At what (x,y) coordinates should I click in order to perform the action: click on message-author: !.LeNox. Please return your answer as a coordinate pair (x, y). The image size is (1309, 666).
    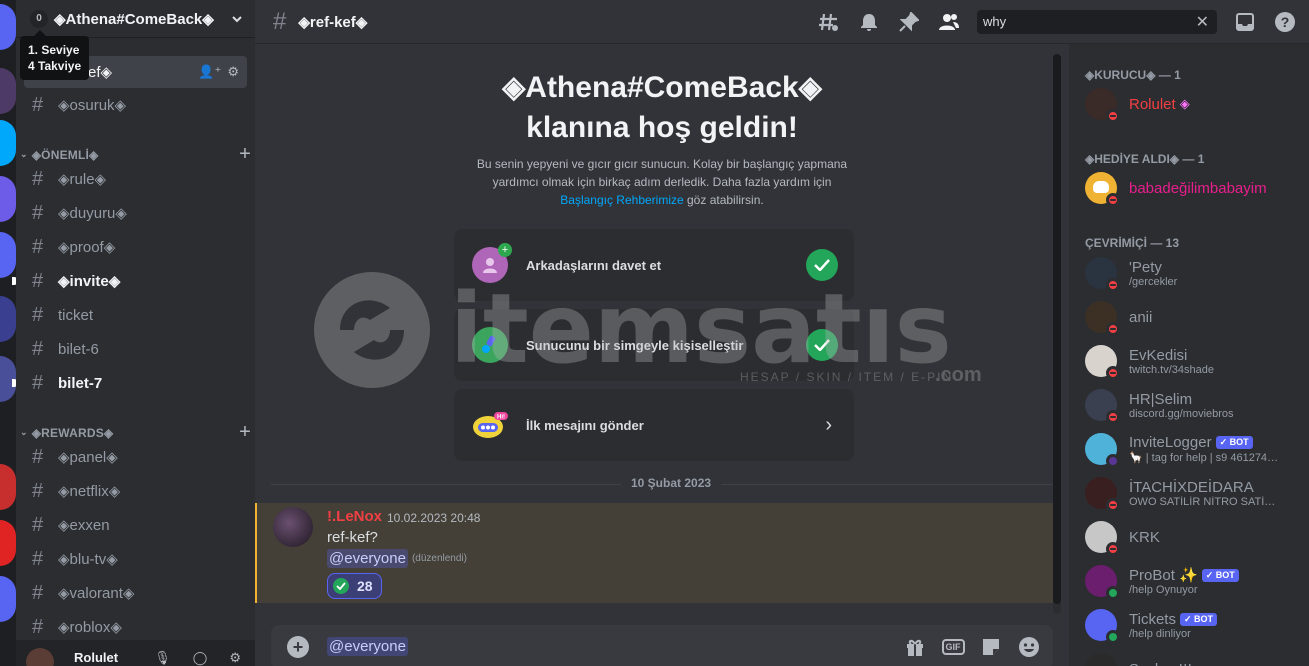
    Looking at the image, I should click on (354, 516).